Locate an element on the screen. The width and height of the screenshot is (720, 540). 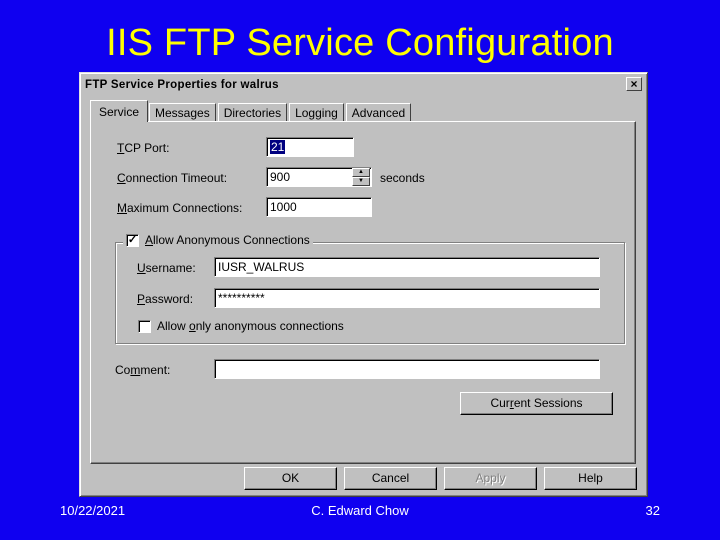
tcp-port-label: TCP Port: is located at coordinates (143, 148).